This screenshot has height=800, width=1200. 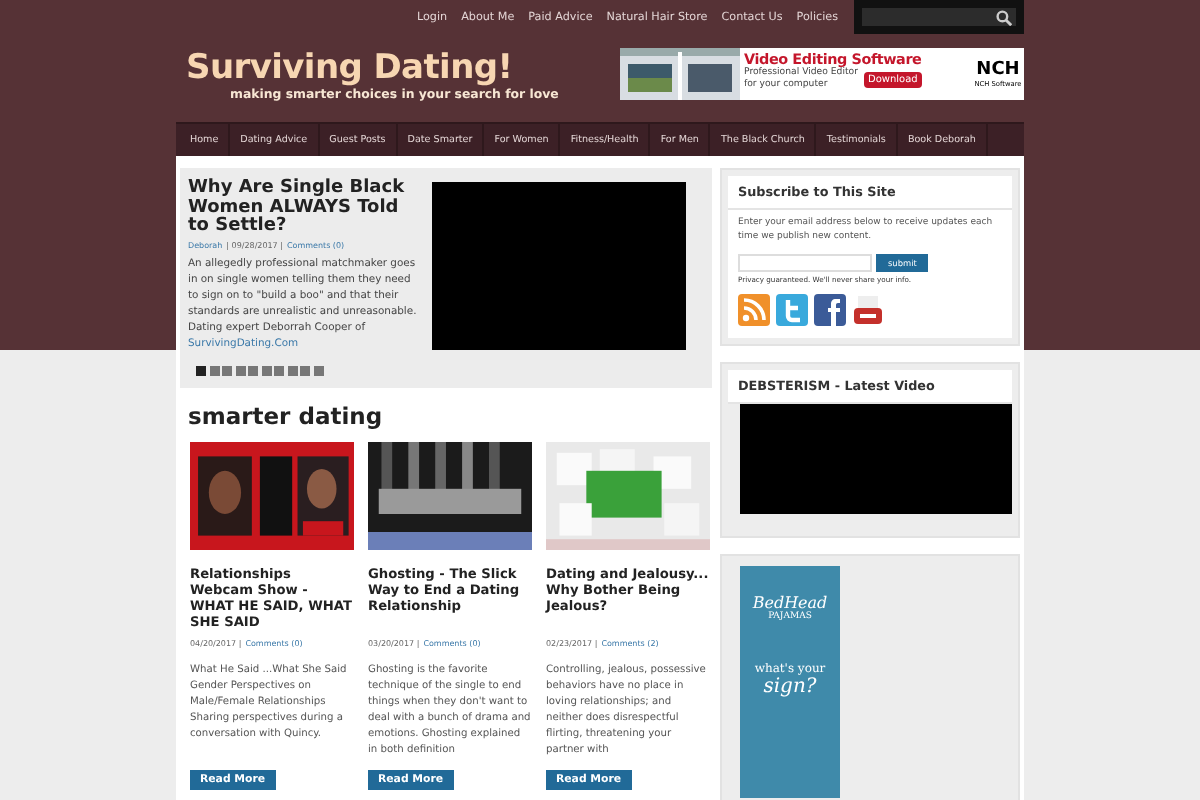 What do you see at coordinates (305, 208) in the screenshot?
I see `featured-title: Why Are Single Black Women ALWAYS Told to Settle?` at bounding box center [305, 208].